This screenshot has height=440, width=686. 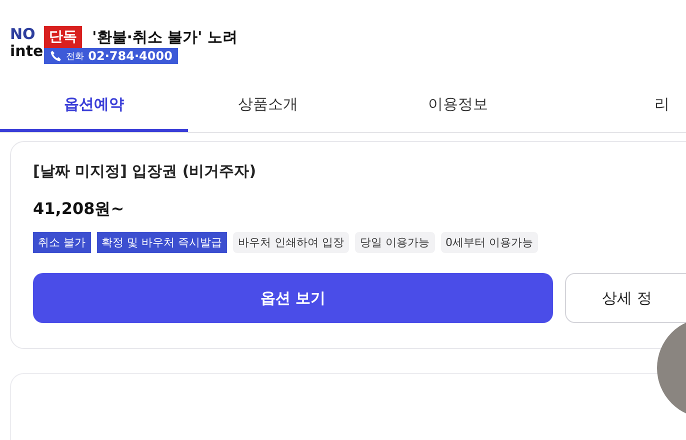 What do you see at coordinates (75, 56) in the screenshot?
I see `phone-label: 전화` at bounding box center [75, 56].